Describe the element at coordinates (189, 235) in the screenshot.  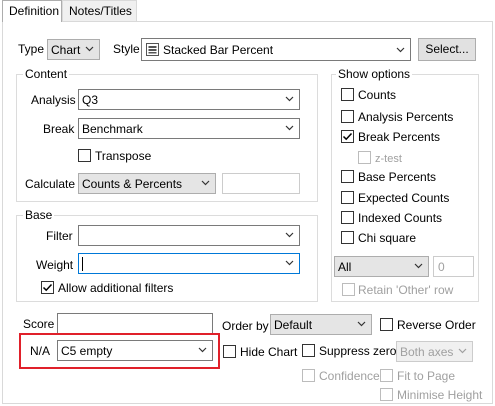
I see `filter-select` at that location.